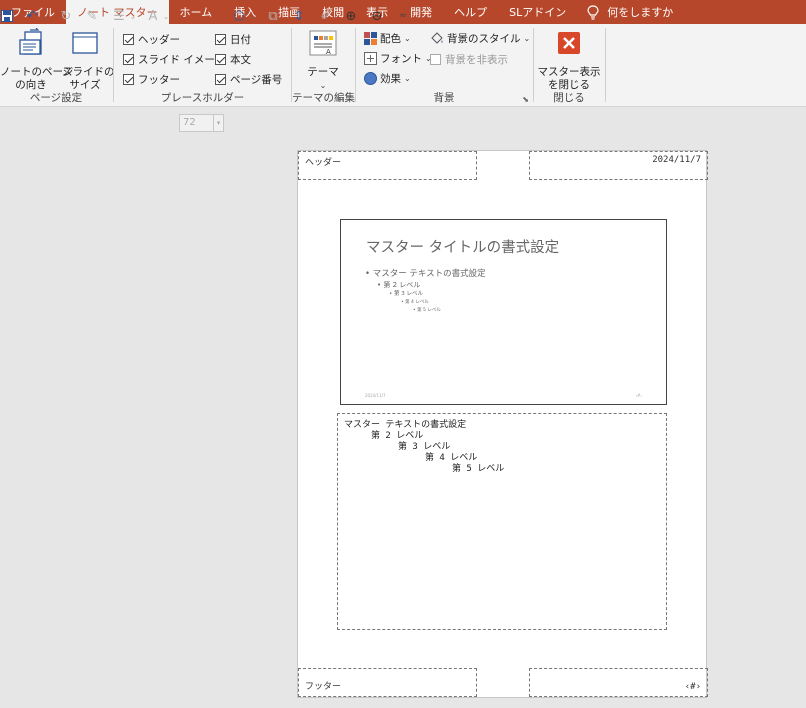 The height and width of the screenshot is (708, 806). What do you see at coordinates (201, 123) in the screenshot?
I see `font-size-combobox: 72 ▾` at bounding box center [201, 123].